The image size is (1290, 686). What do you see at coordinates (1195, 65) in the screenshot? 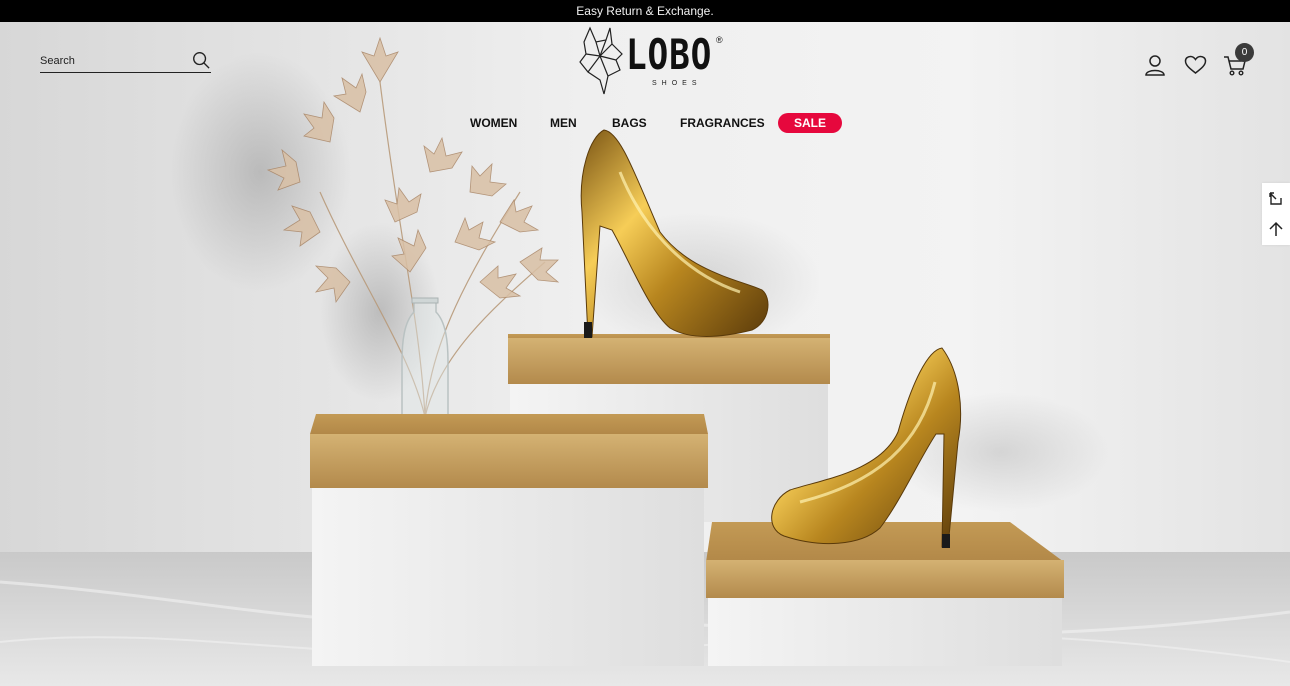
I see `heart-icon` at bounding box center [1195, 65].